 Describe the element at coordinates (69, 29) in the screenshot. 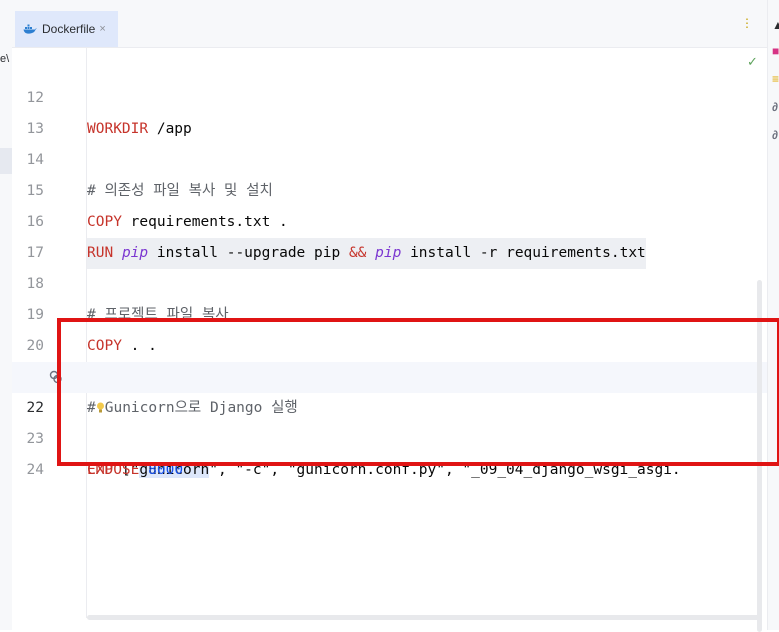

I see `tab-label: Dockerfile` at that location.